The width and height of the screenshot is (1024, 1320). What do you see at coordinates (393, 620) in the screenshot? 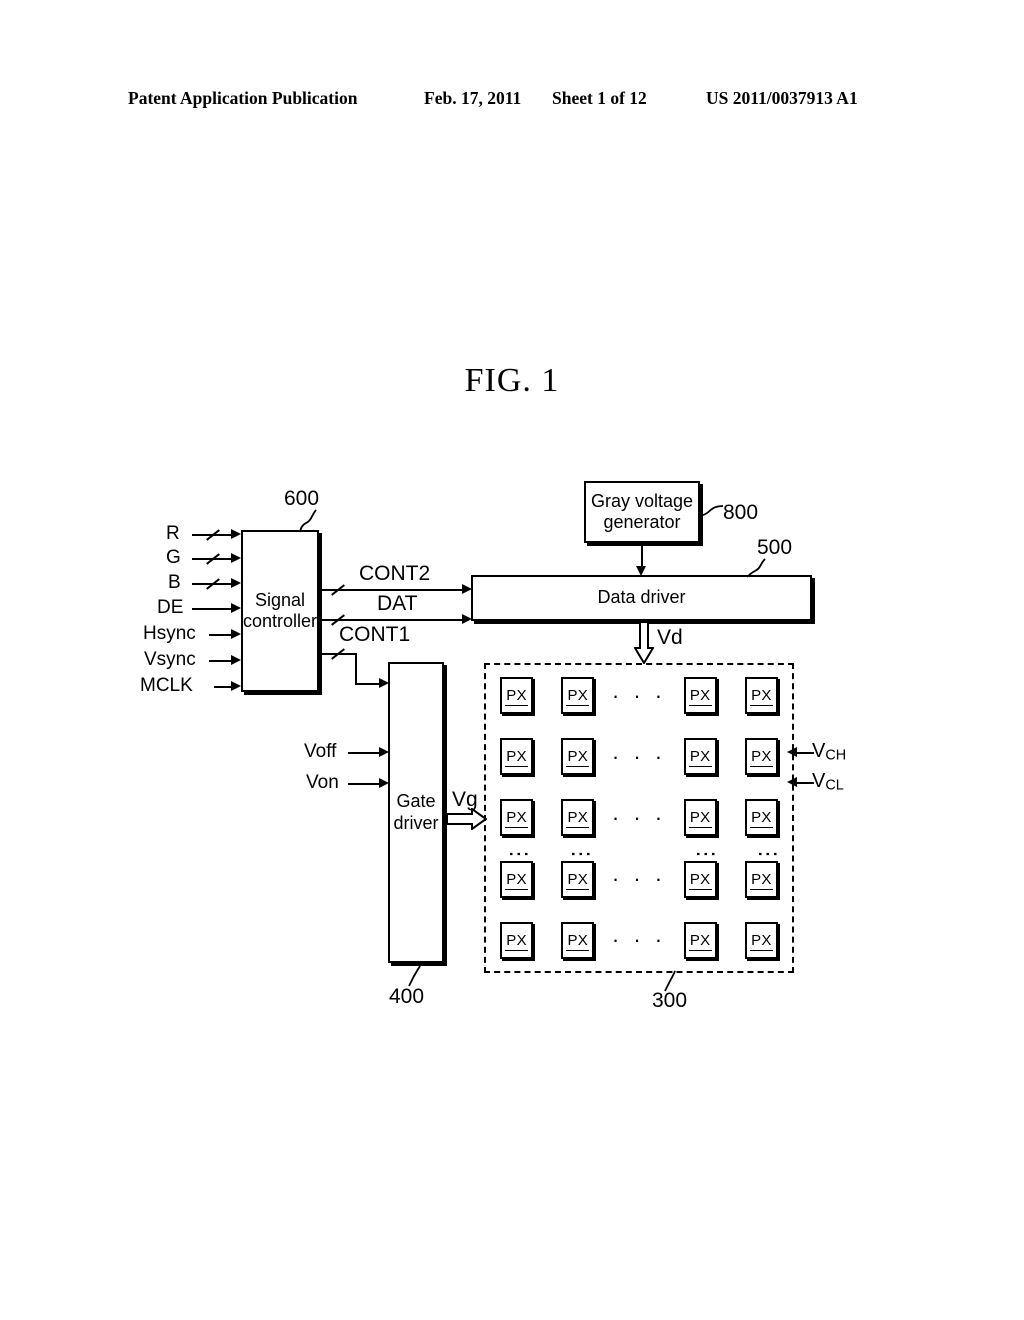
I see `signal-line-dat` at bounding box center [393, 620].